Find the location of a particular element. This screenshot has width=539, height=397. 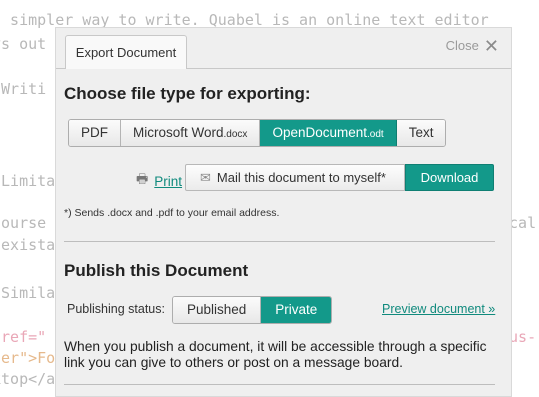

publishing-status-label: Publishing status: is located at coordinates (116, 309).